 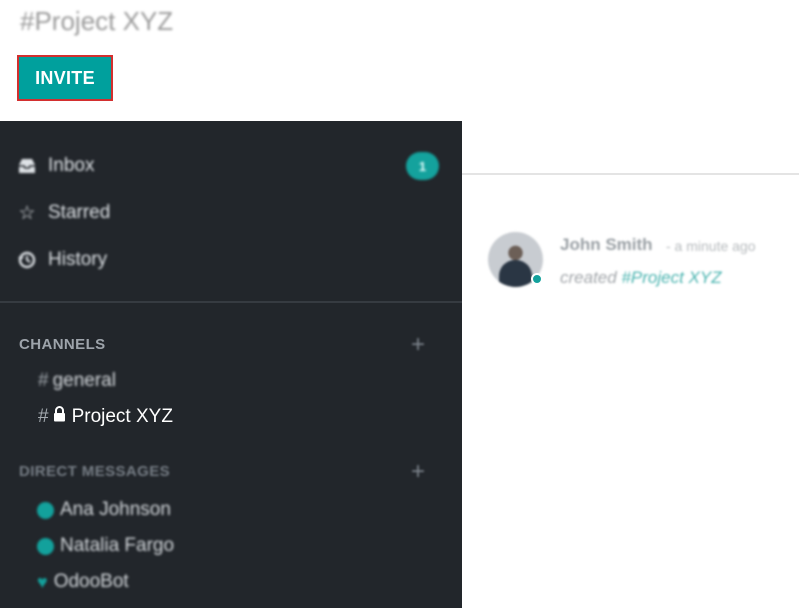 I want to click on inbox-icon, so click(x=27, y=166).